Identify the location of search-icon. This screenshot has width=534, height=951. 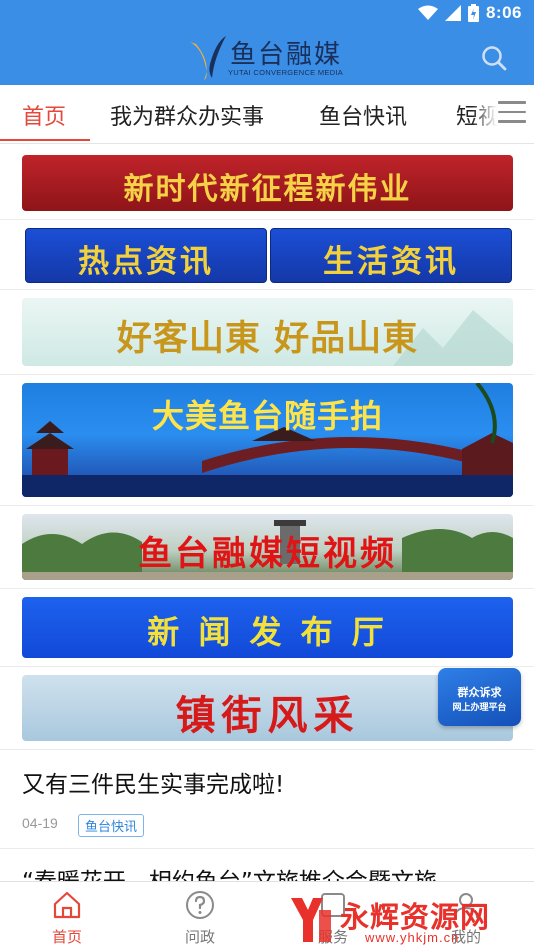
(494, 58).